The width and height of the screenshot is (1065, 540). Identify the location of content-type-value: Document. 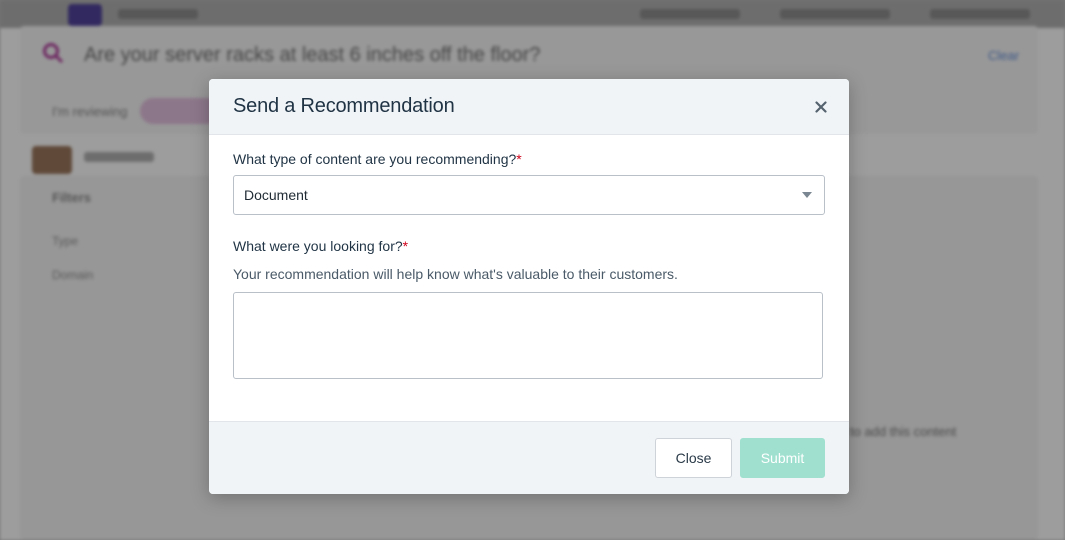
(276, 195).